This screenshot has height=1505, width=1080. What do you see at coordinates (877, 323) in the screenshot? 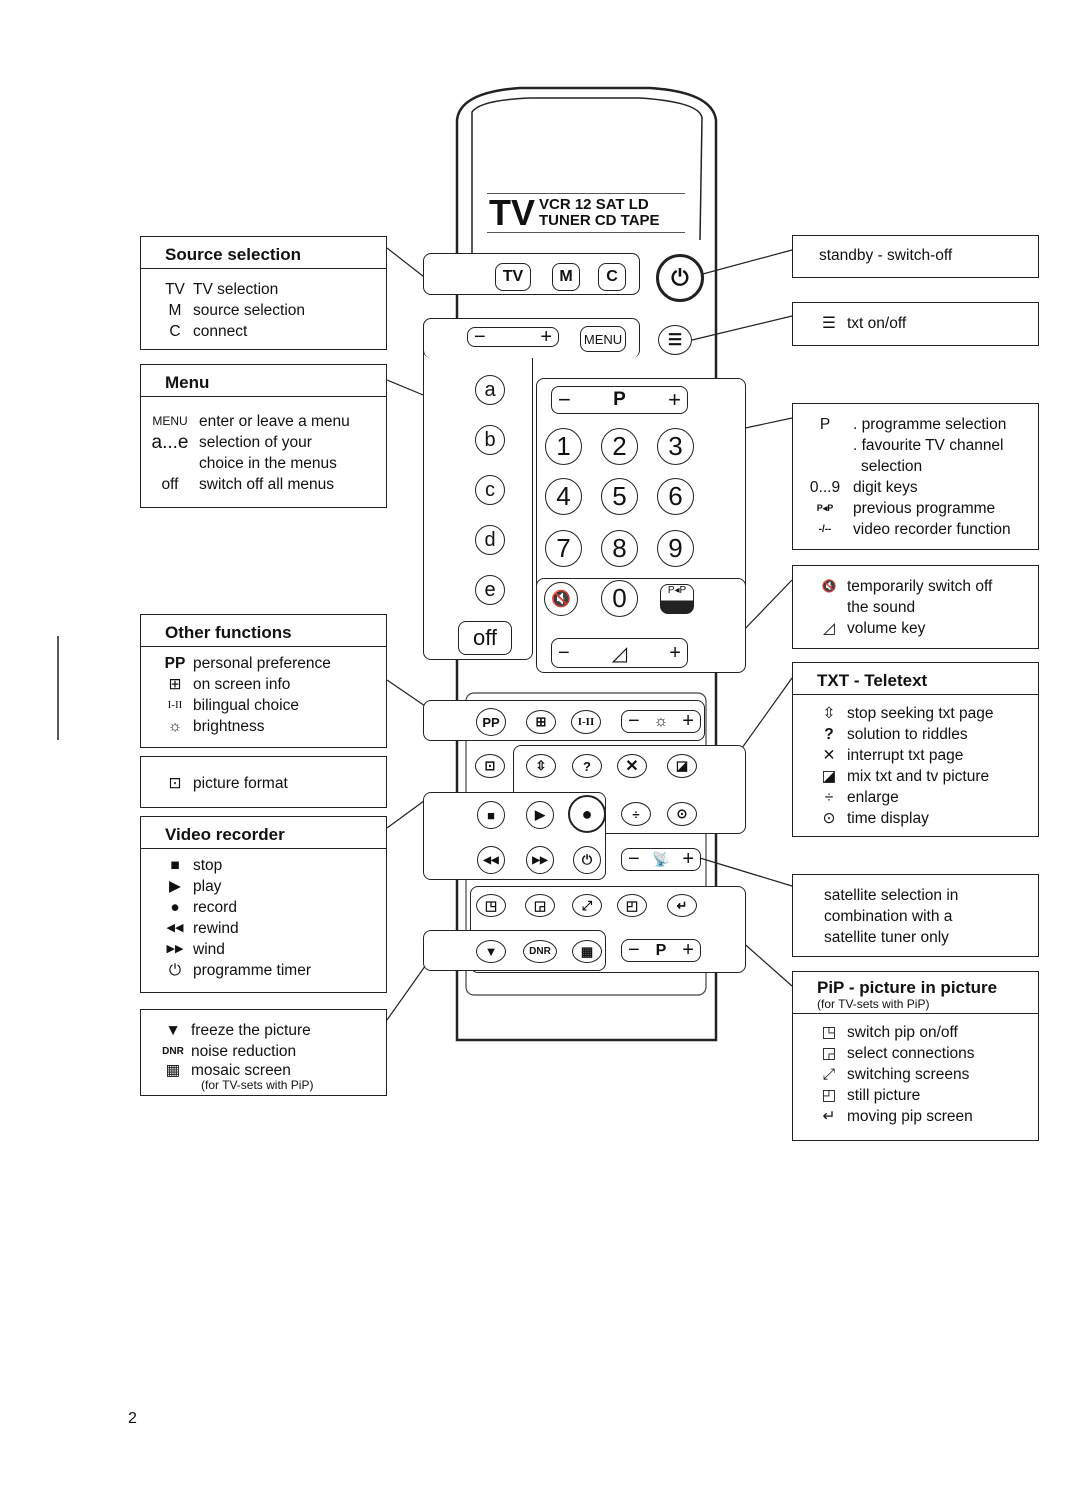
I see `desc: txt on/off` at bounding box center [877, 323].